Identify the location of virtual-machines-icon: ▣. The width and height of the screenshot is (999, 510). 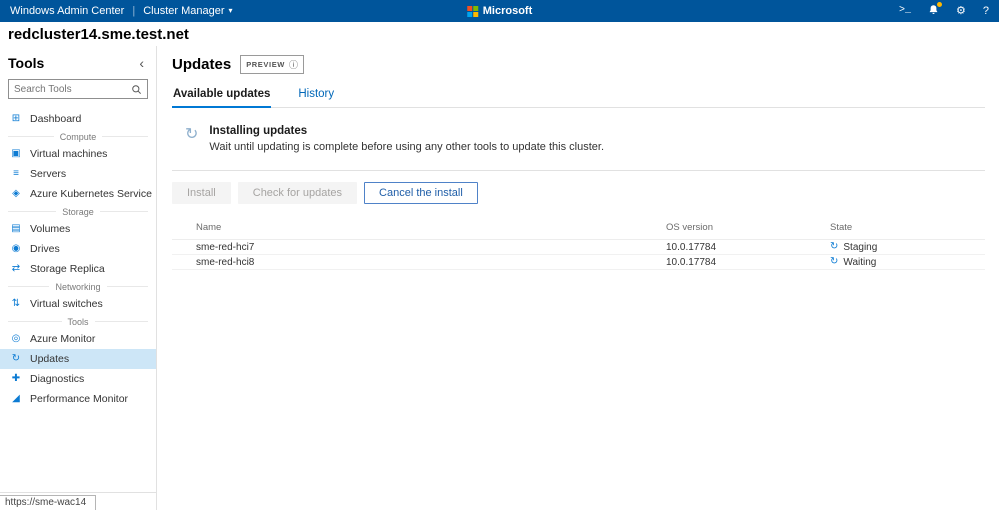
(16, 153).